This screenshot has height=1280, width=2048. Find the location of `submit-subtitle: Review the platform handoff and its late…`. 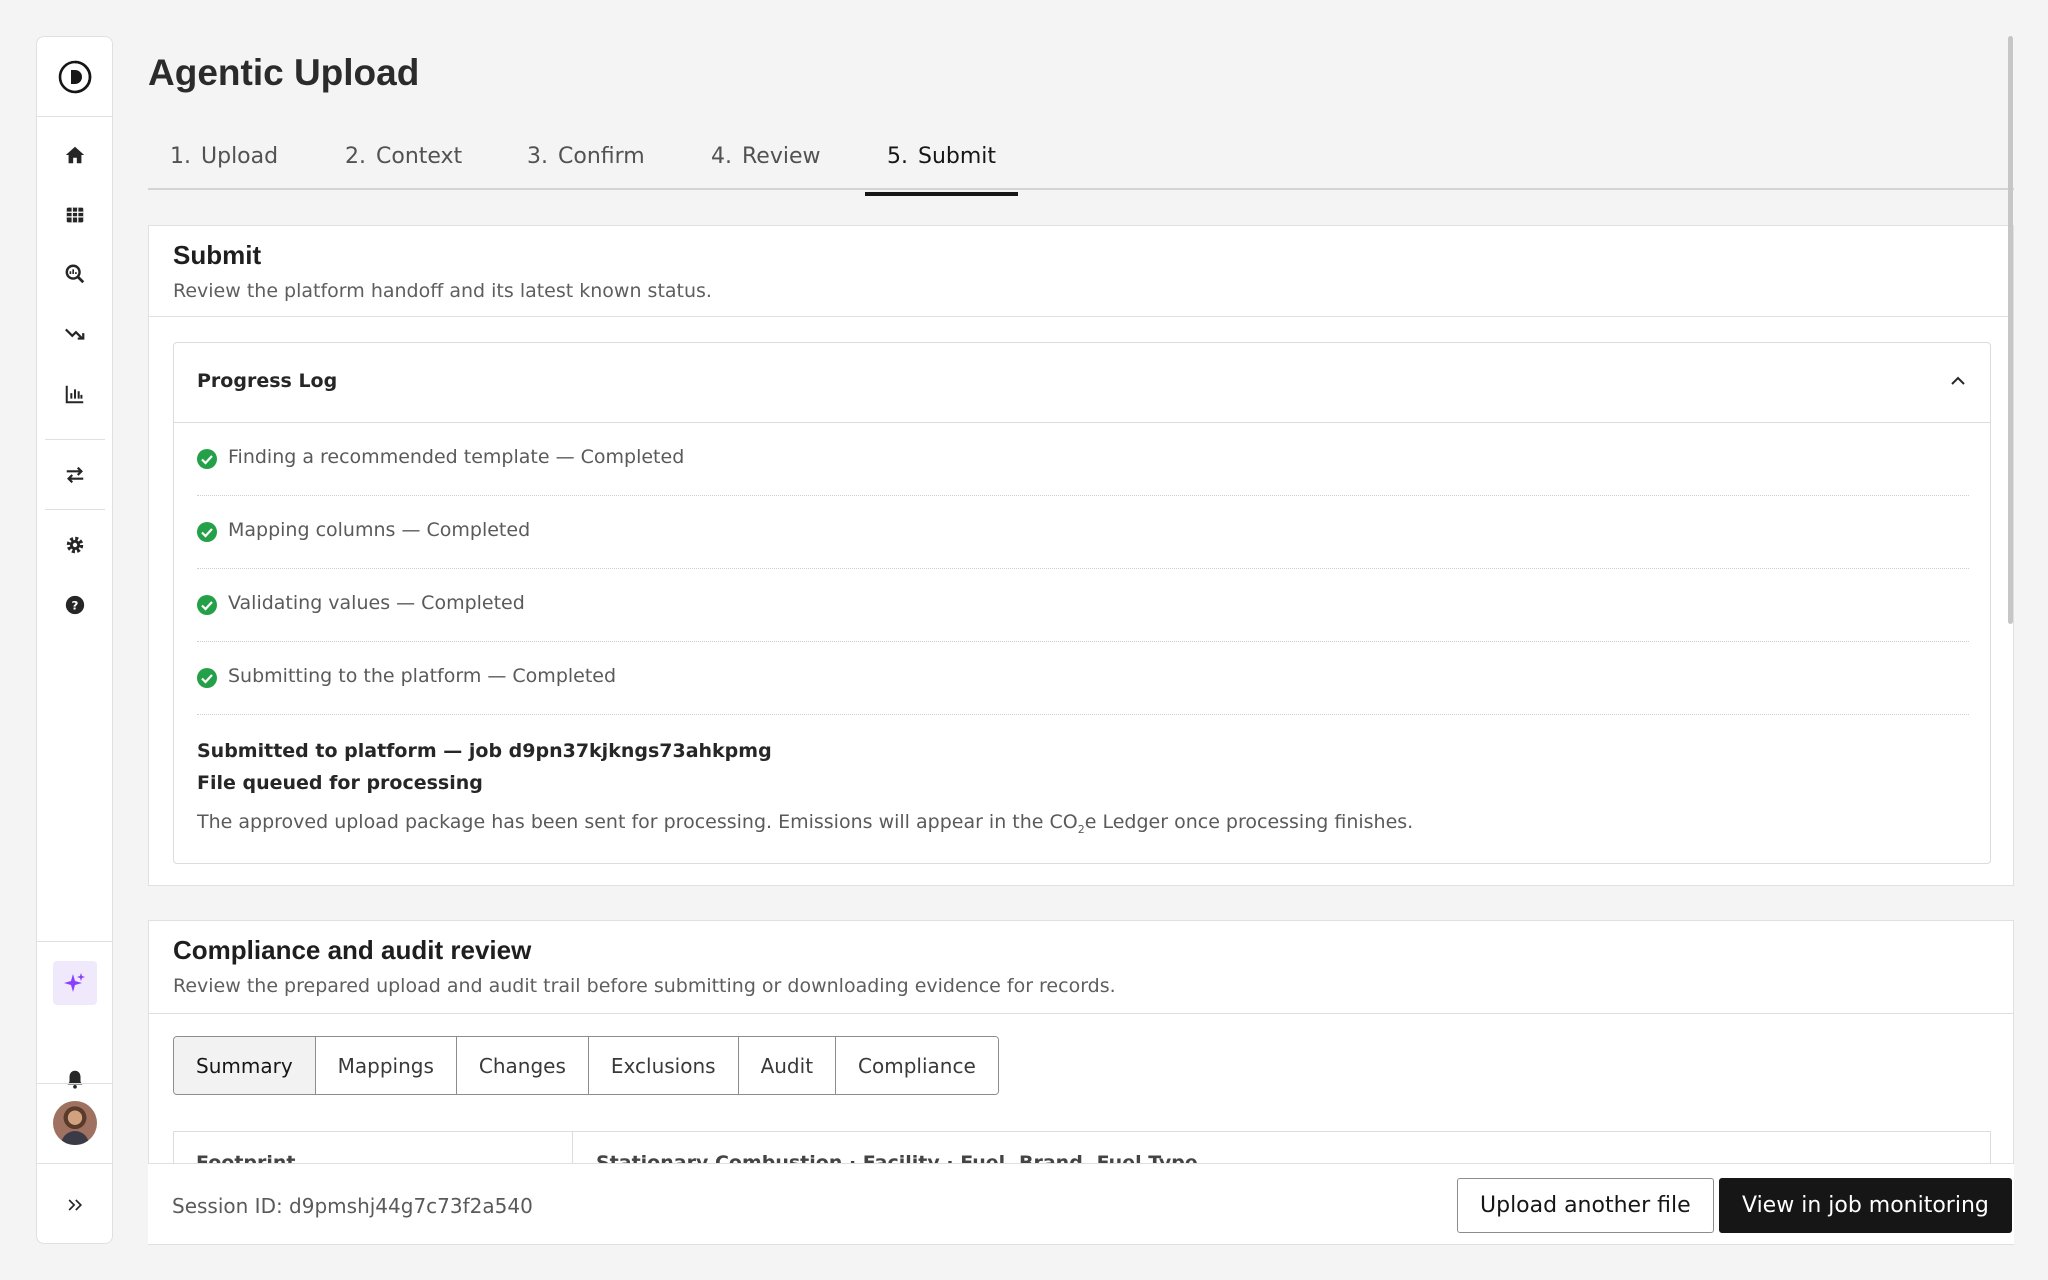

submit-subtitle: Review the platform handoff and its late… is located at coordinates (442, 291).